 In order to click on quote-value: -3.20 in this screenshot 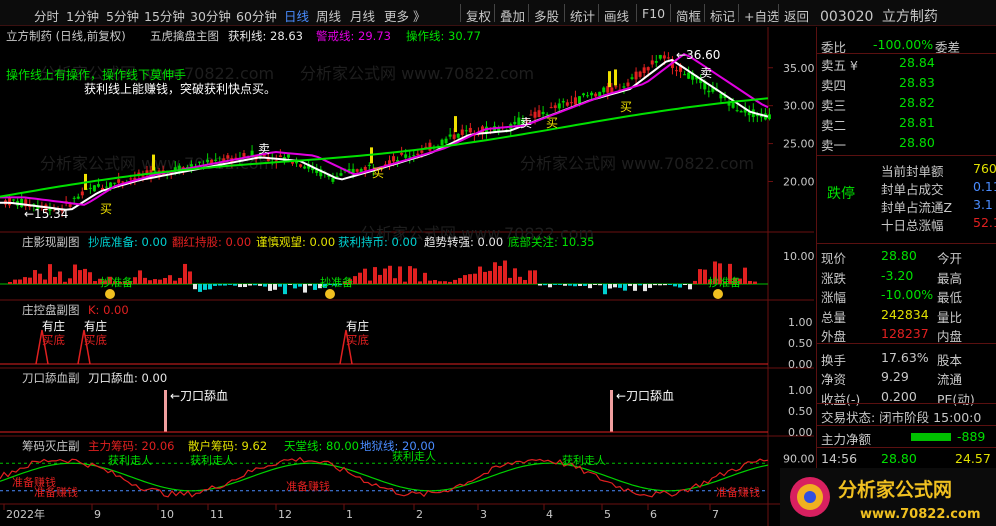, I will do `click(897, 275)`.